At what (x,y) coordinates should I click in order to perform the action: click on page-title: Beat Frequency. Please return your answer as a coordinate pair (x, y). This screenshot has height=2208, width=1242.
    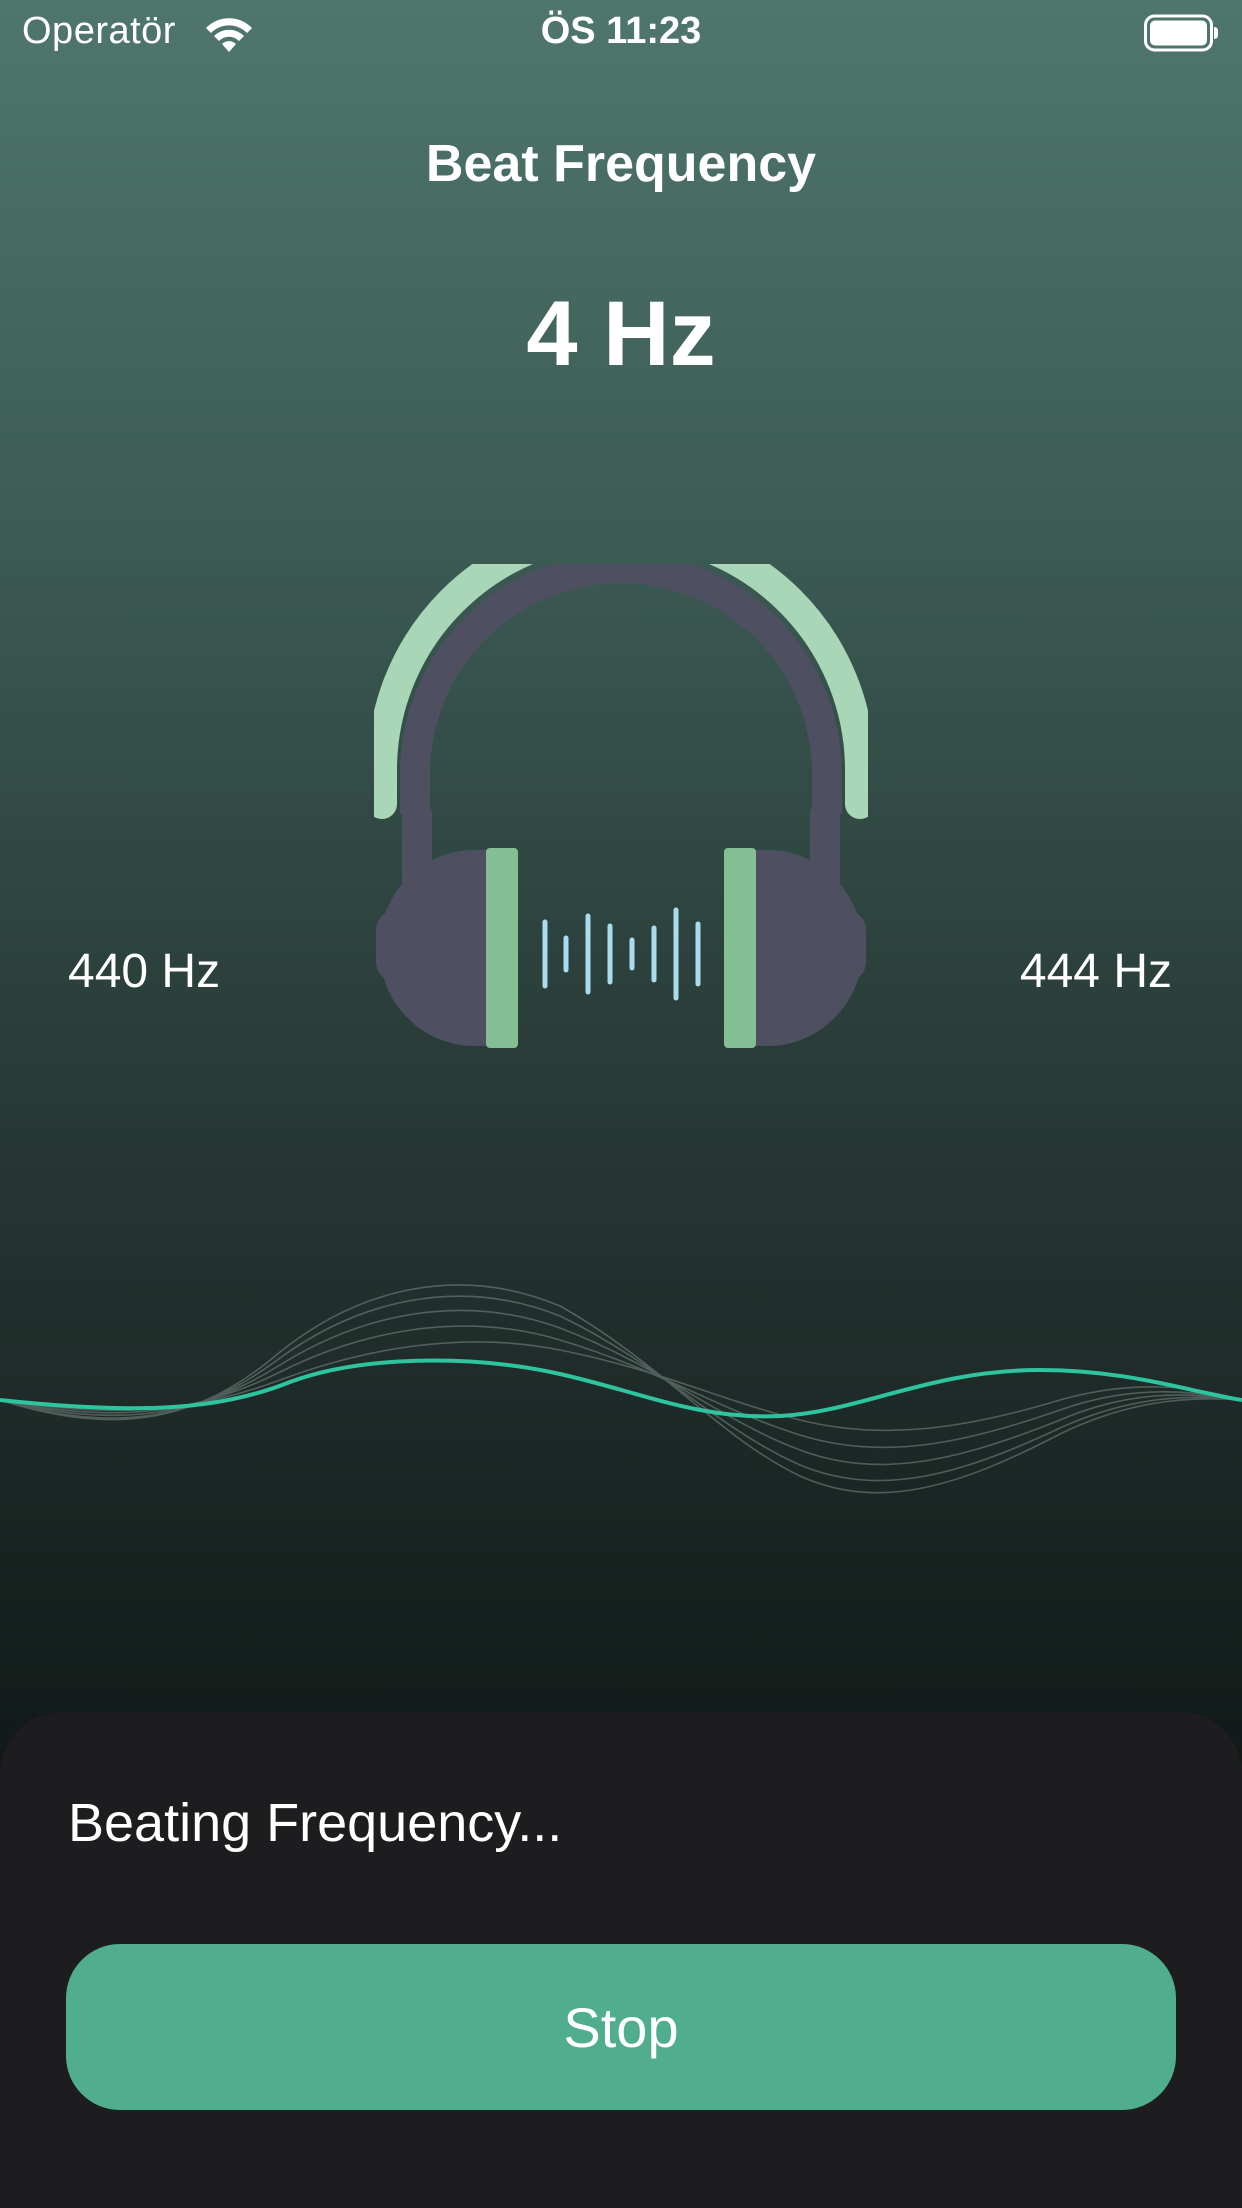
    Looking at the image, I should click on (621, 164).